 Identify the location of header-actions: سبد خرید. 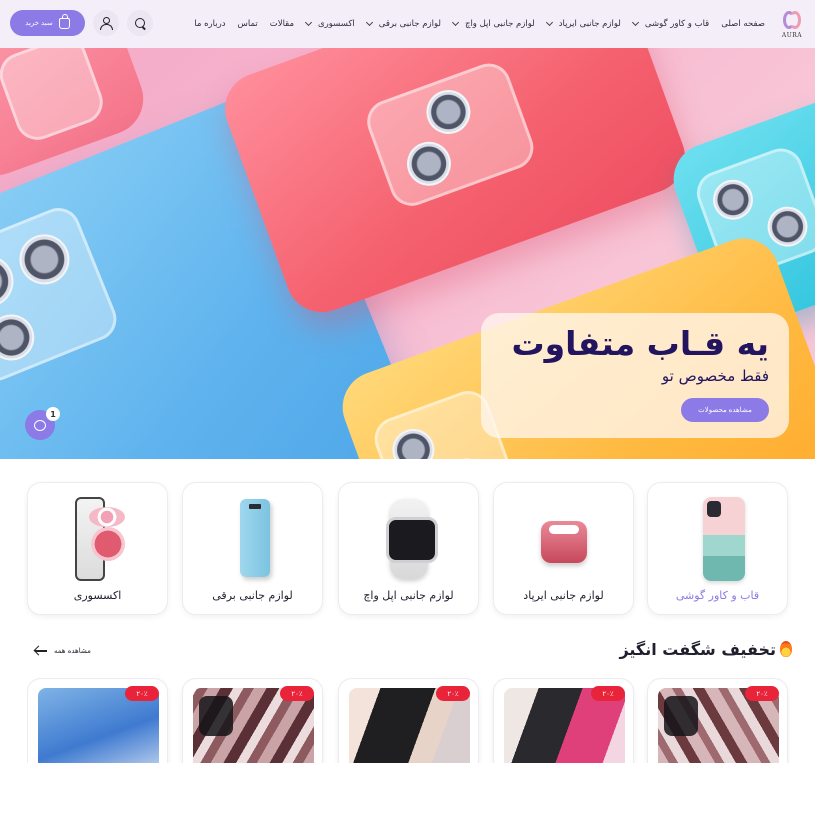
(81, 23).